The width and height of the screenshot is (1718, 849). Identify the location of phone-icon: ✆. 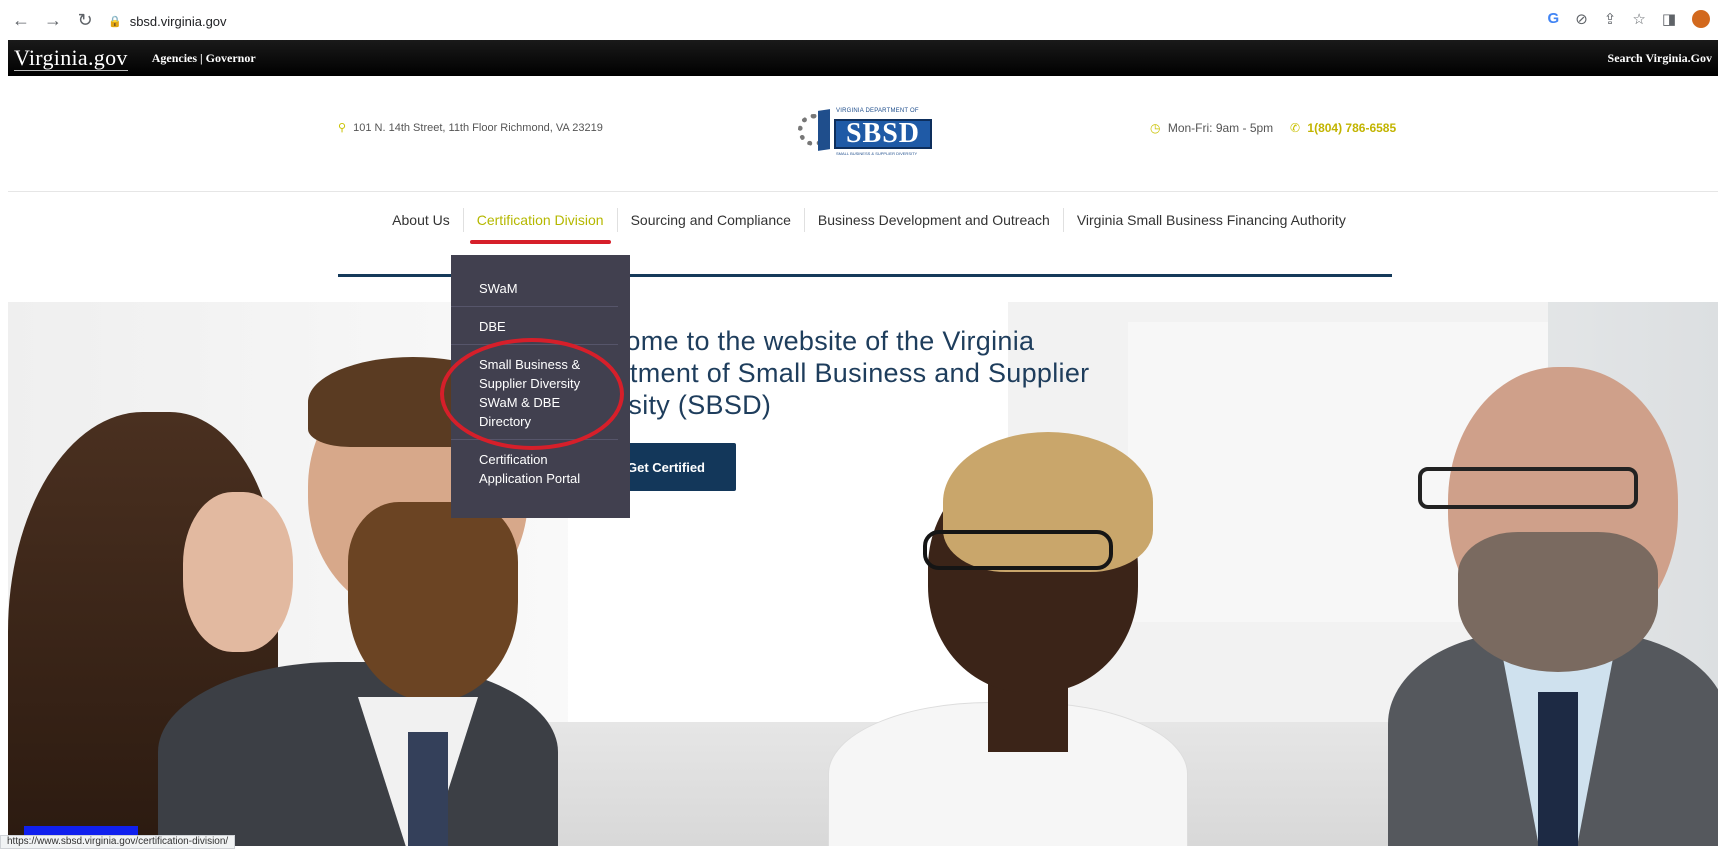
(1295, 128).